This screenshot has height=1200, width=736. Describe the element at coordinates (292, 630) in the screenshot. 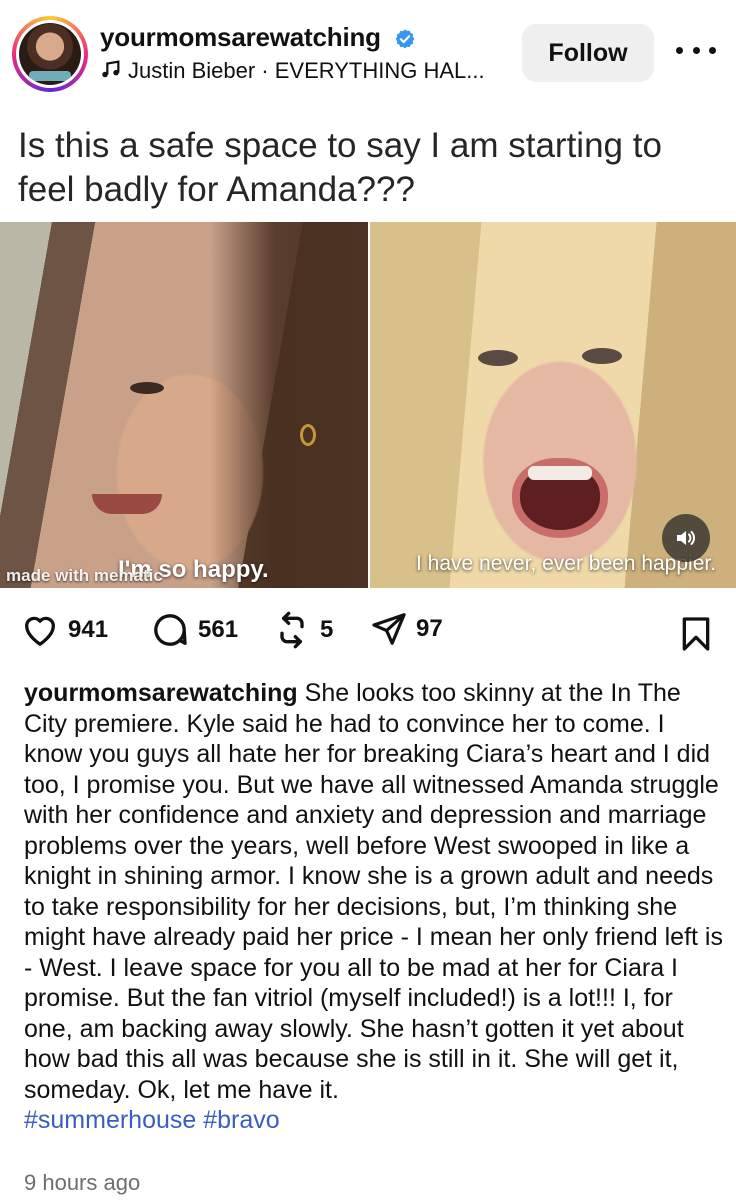

I see `repost-icon` at that location.